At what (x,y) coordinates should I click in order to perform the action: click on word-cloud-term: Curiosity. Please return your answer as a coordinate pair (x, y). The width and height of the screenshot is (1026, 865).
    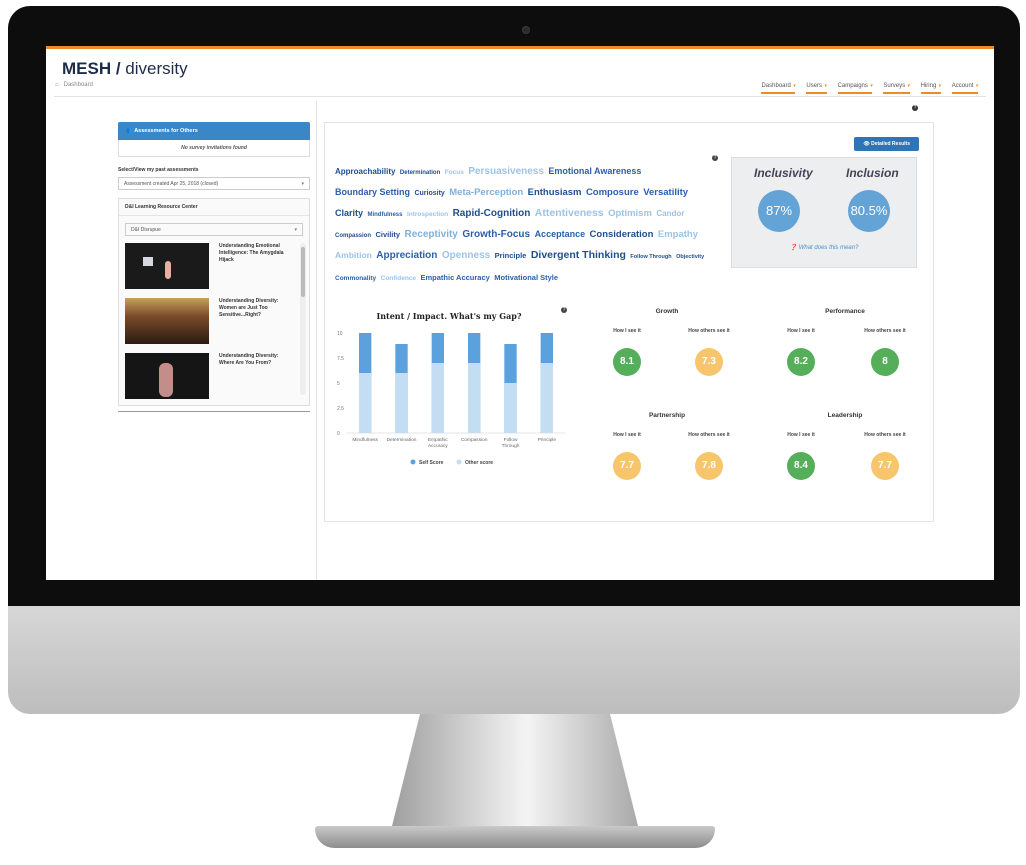
    Looking at the image, I should click on (429, 194).